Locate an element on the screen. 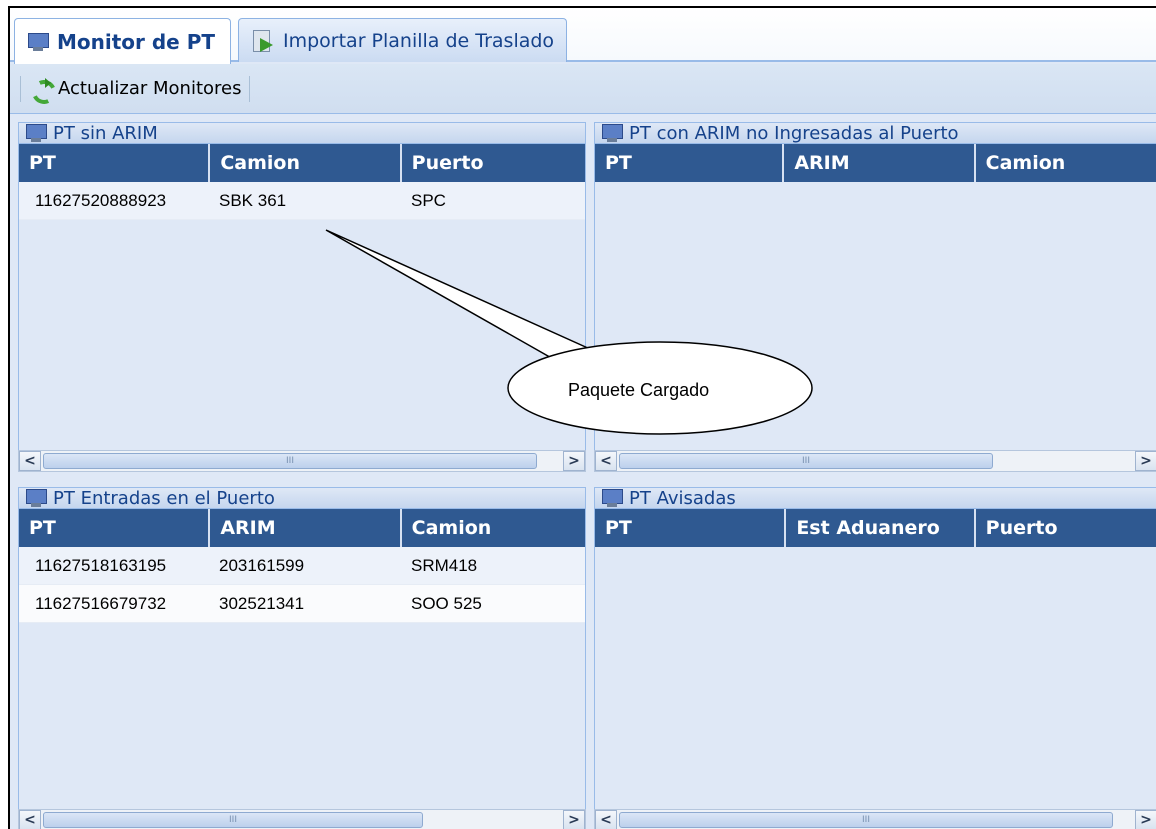 This screenshot has width=1156, height=829. column-header-est-aduanero: Est Aduanero is located at coordinates (881, 528).